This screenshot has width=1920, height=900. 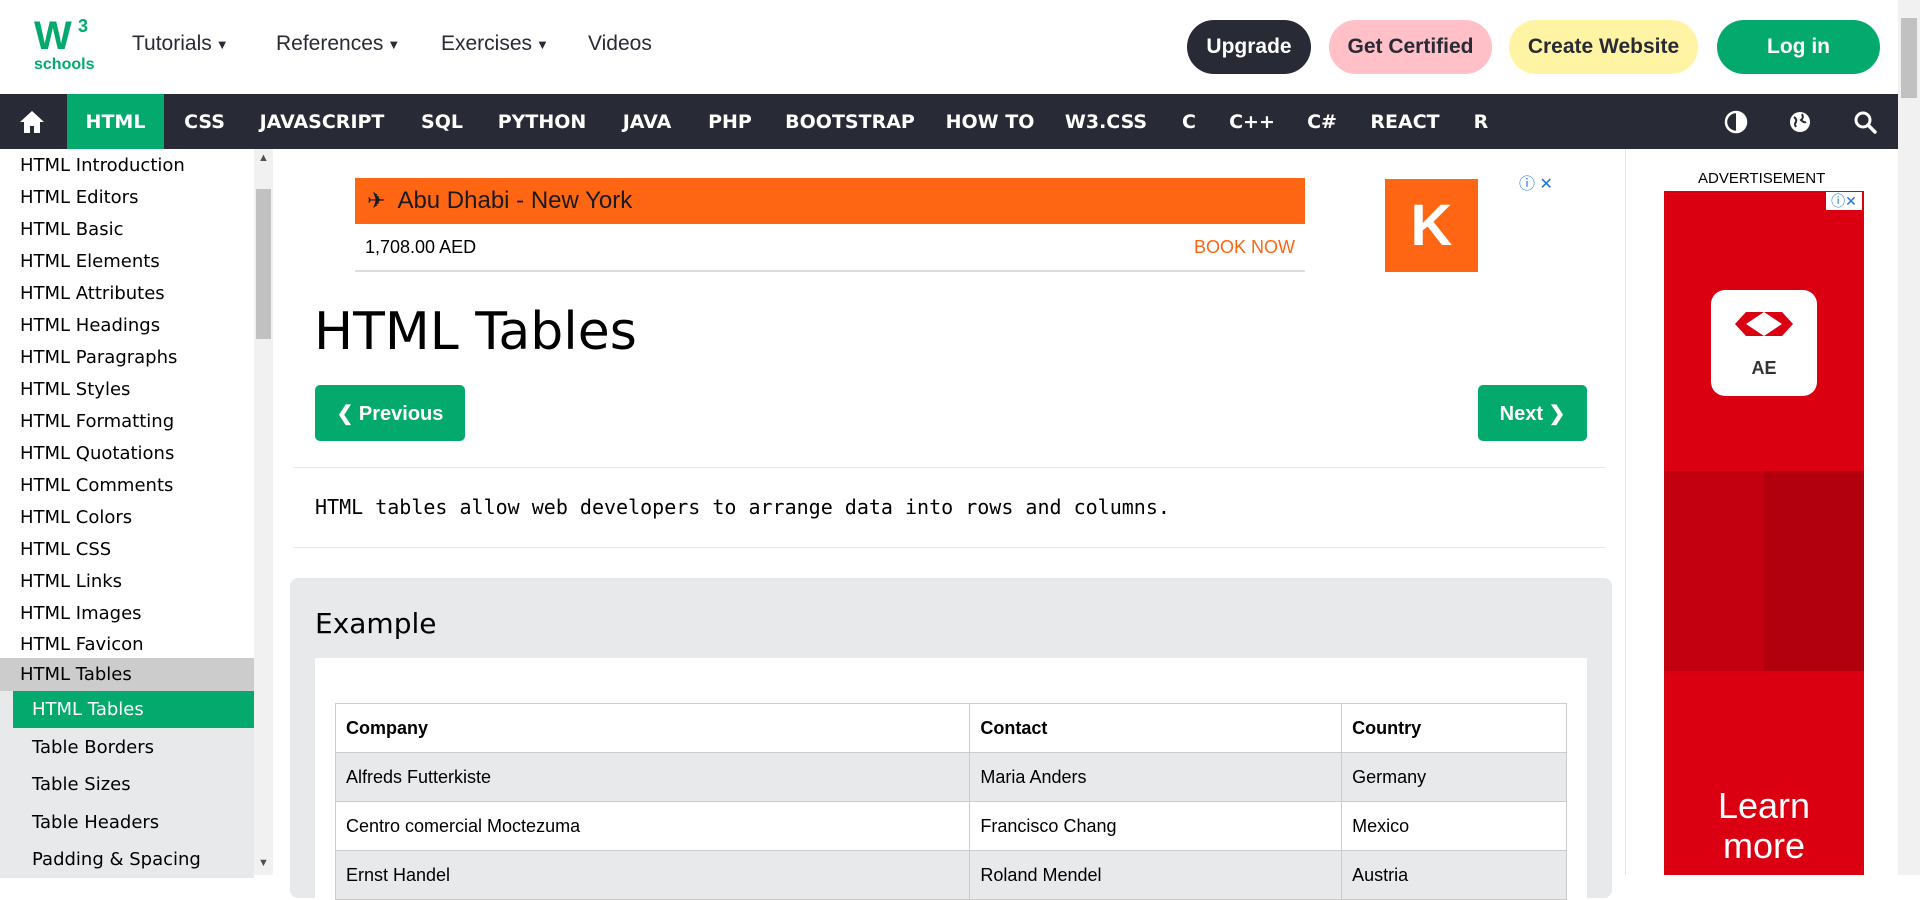 I want to click on logo-mark: W, so click(x=53, y=36).